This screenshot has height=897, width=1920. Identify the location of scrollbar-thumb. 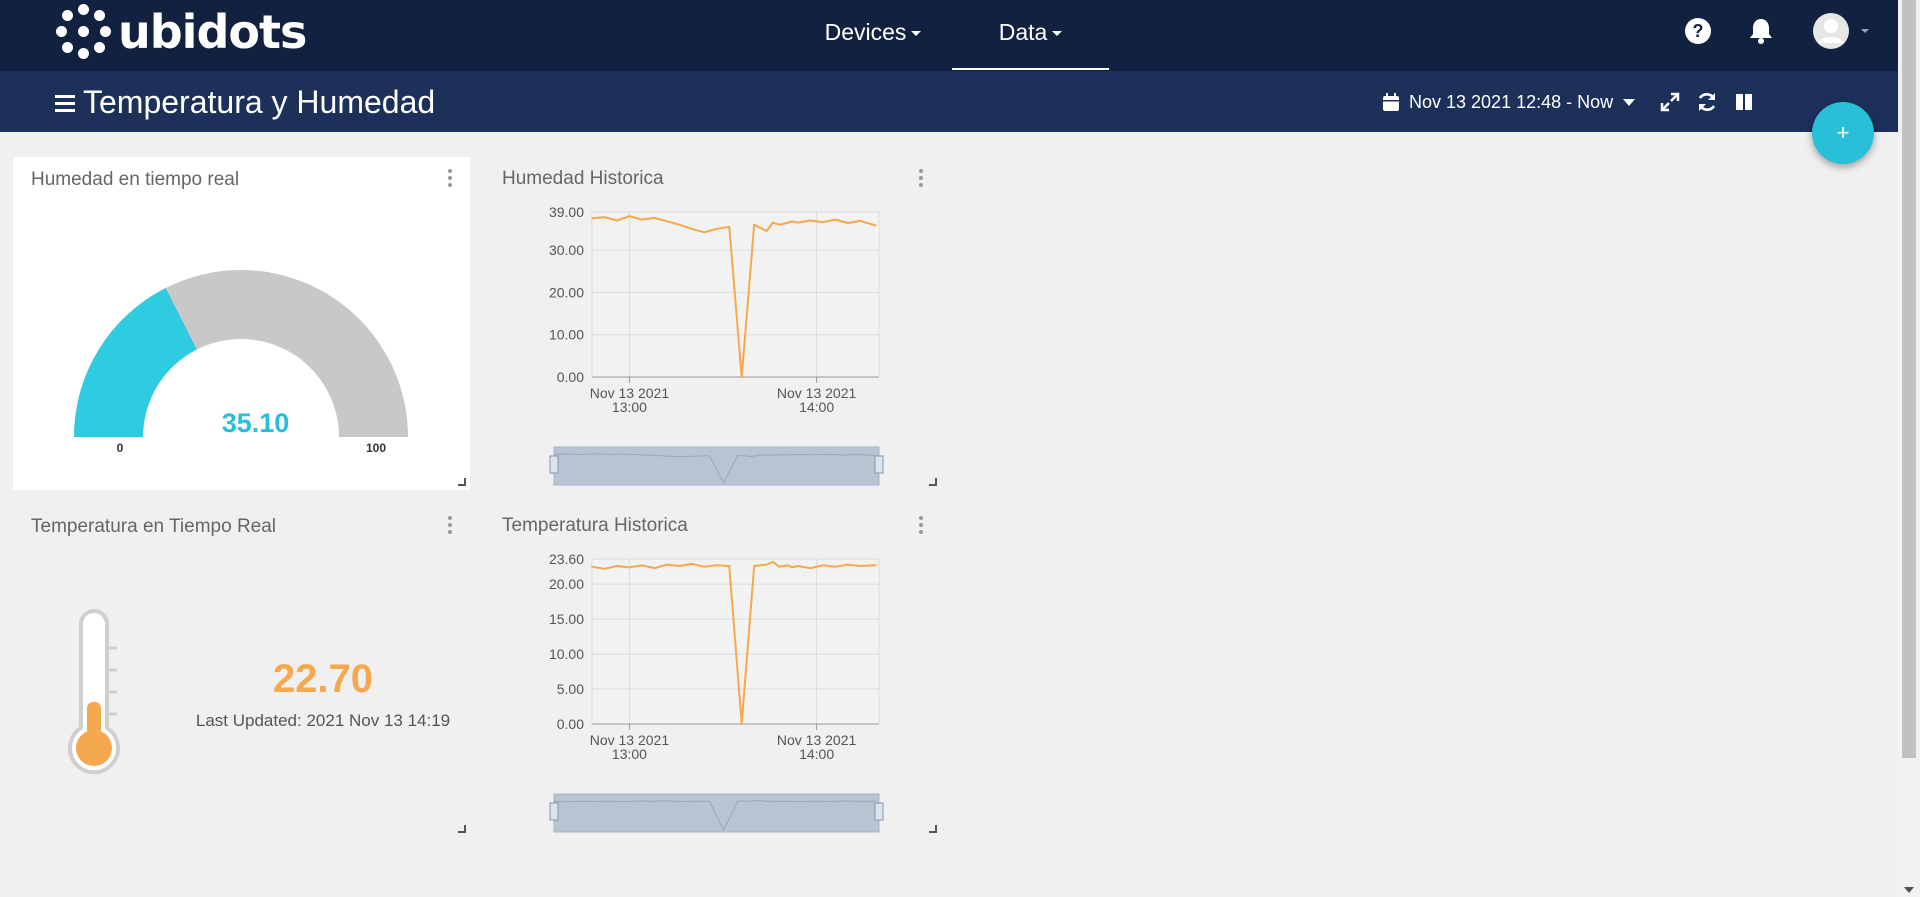
(1909, 379).